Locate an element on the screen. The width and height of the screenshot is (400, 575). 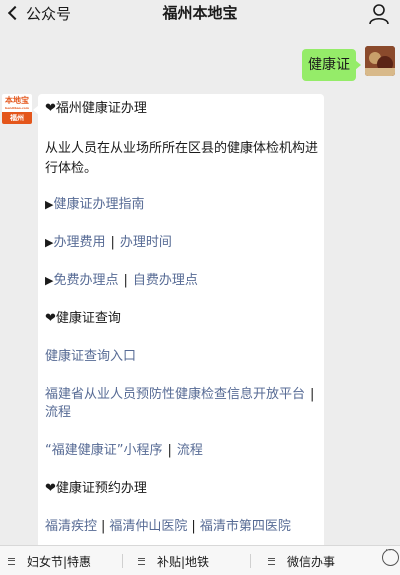
query-row: 健康证查询入口 is located at coordinates (90, 357).